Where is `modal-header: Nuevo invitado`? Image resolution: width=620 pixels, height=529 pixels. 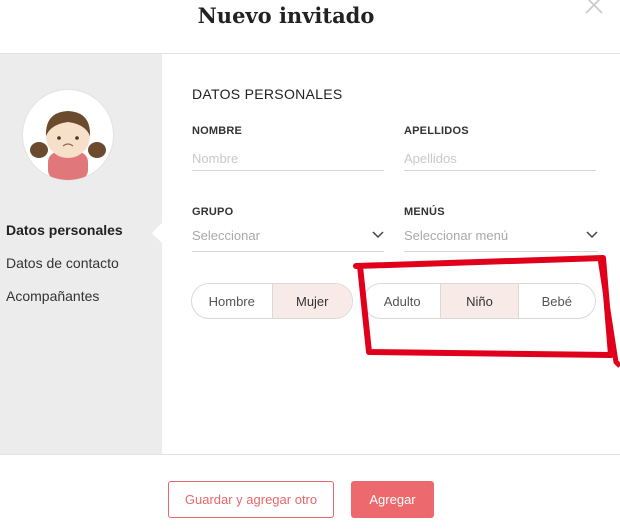 modal-header: Nuevo invitado is located at coordinates (310, 27).